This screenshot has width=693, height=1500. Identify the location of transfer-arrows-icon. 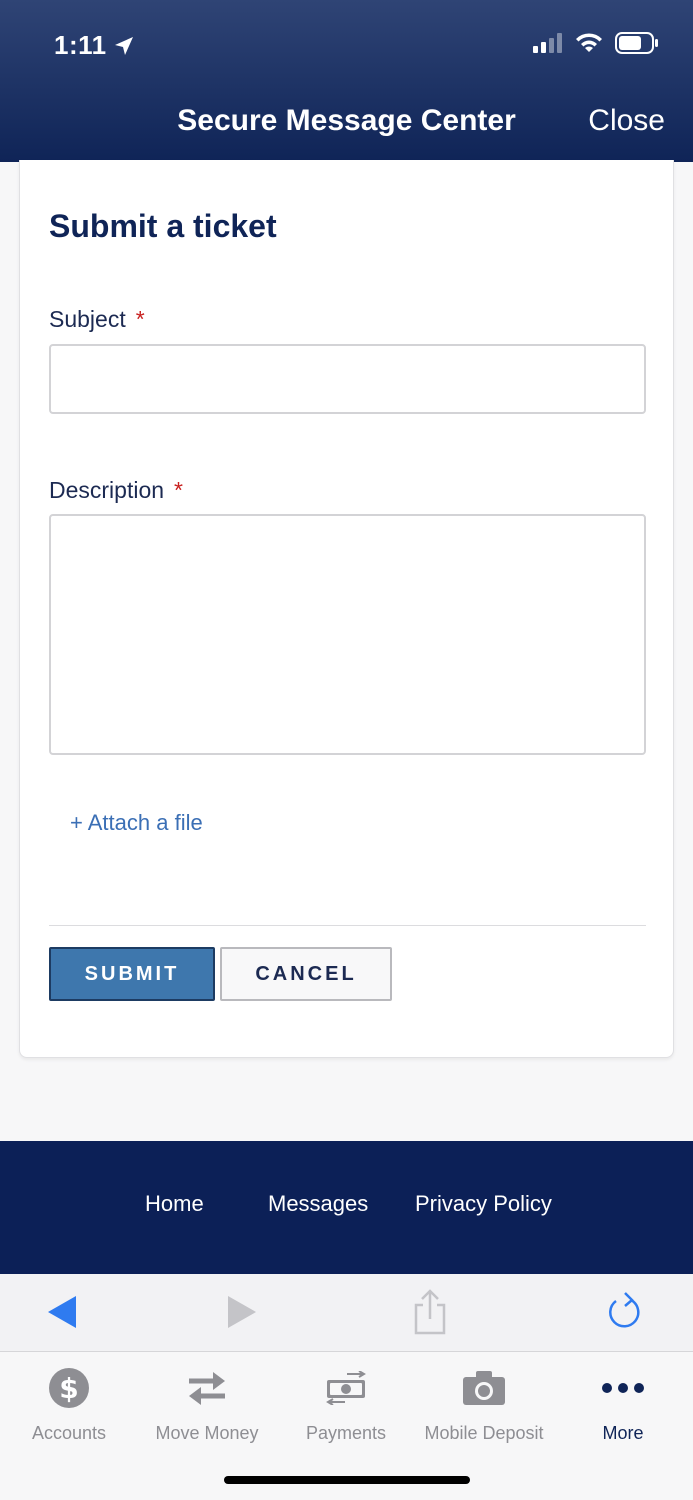
(207, 1388).